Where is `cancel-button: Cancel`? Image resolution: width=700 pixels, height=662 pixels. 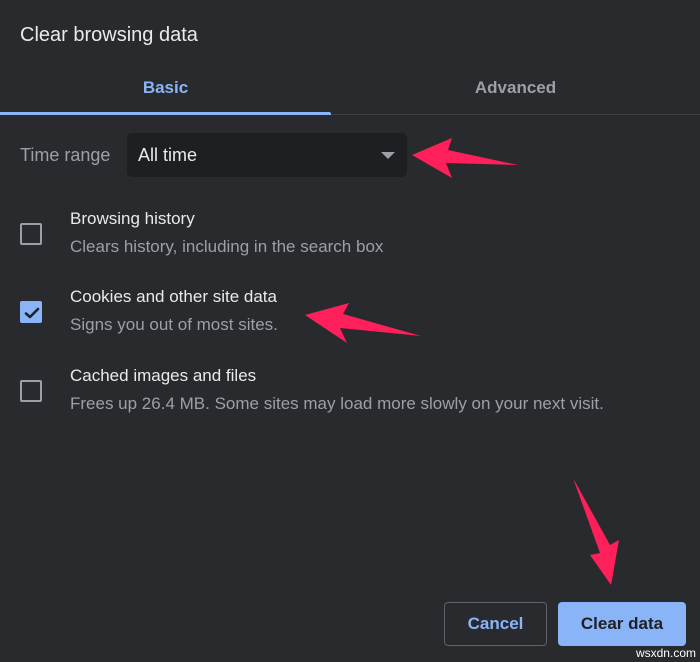 cancel-button: Cancel is located at coordinates (495, 624).